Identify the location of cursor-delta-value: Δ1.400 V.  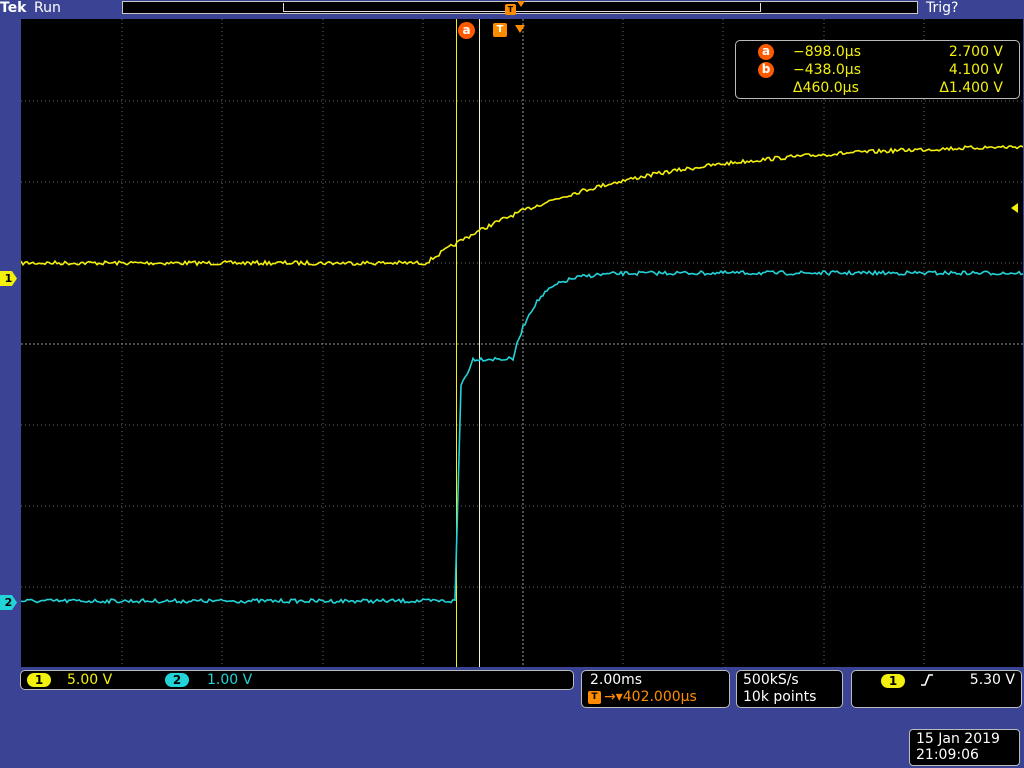
(971, 88).